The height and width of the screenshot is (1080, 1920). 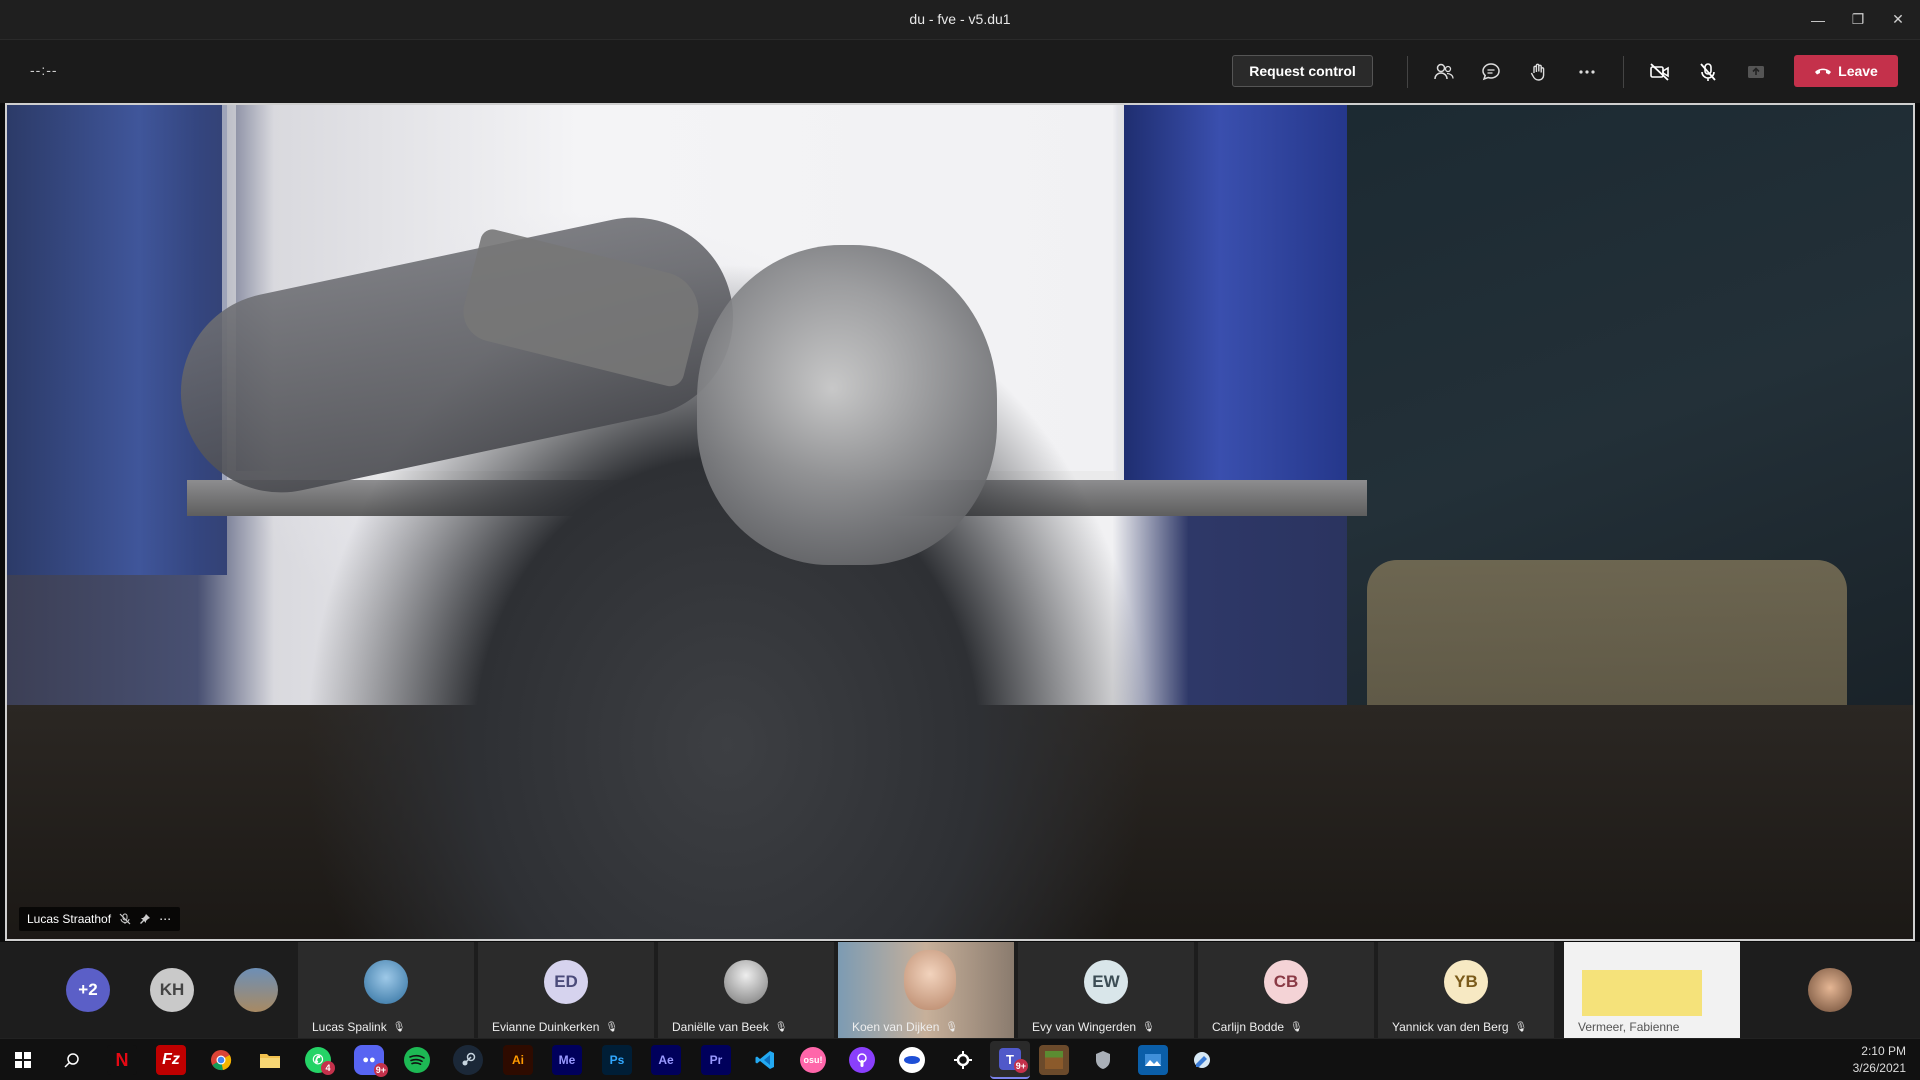 I want to click on camera-off-icon, so click(x=1660, y=72).